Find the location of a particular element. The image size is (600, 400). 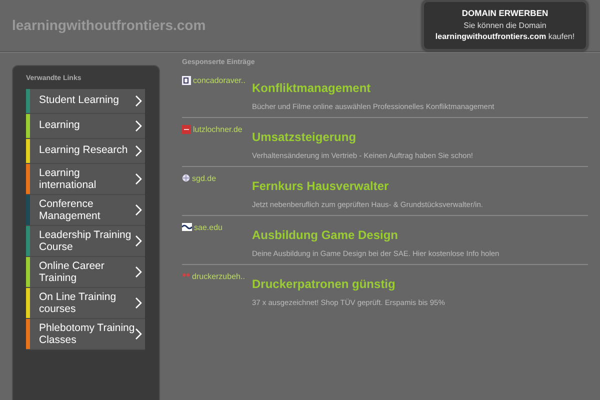

ad-domain: lutzlochner.de is located at coordinates (217, 129).